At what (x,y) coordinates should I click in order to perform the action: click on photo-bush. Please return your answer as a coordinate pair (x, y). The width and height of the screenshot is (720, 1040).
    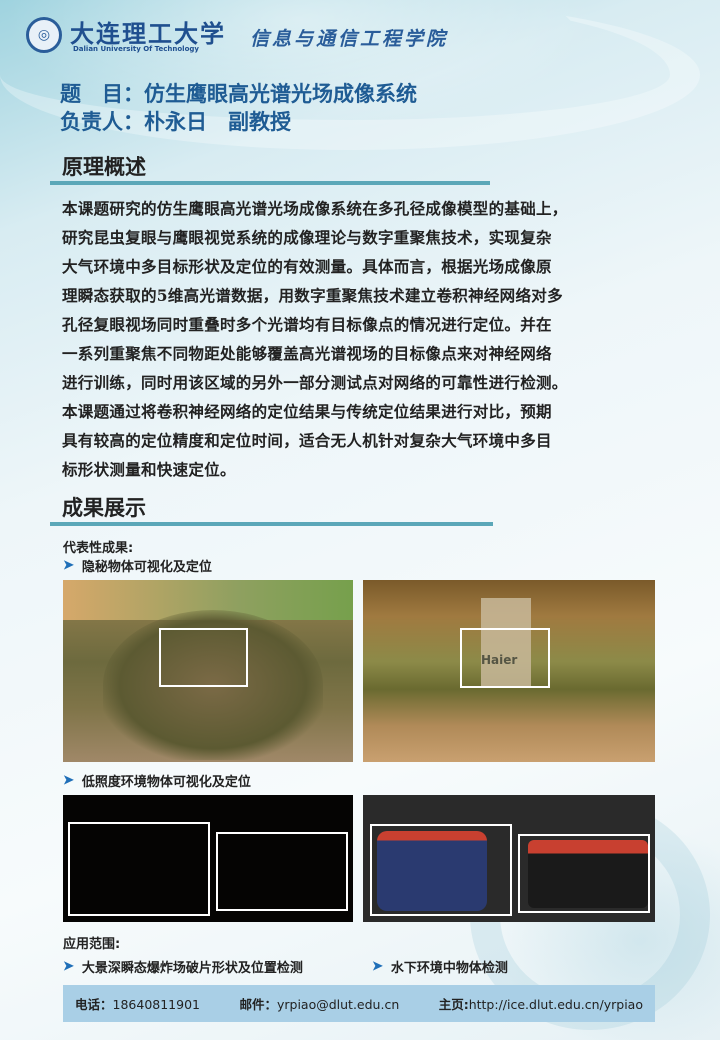
    Looking at the image, I should click on (208, 671).